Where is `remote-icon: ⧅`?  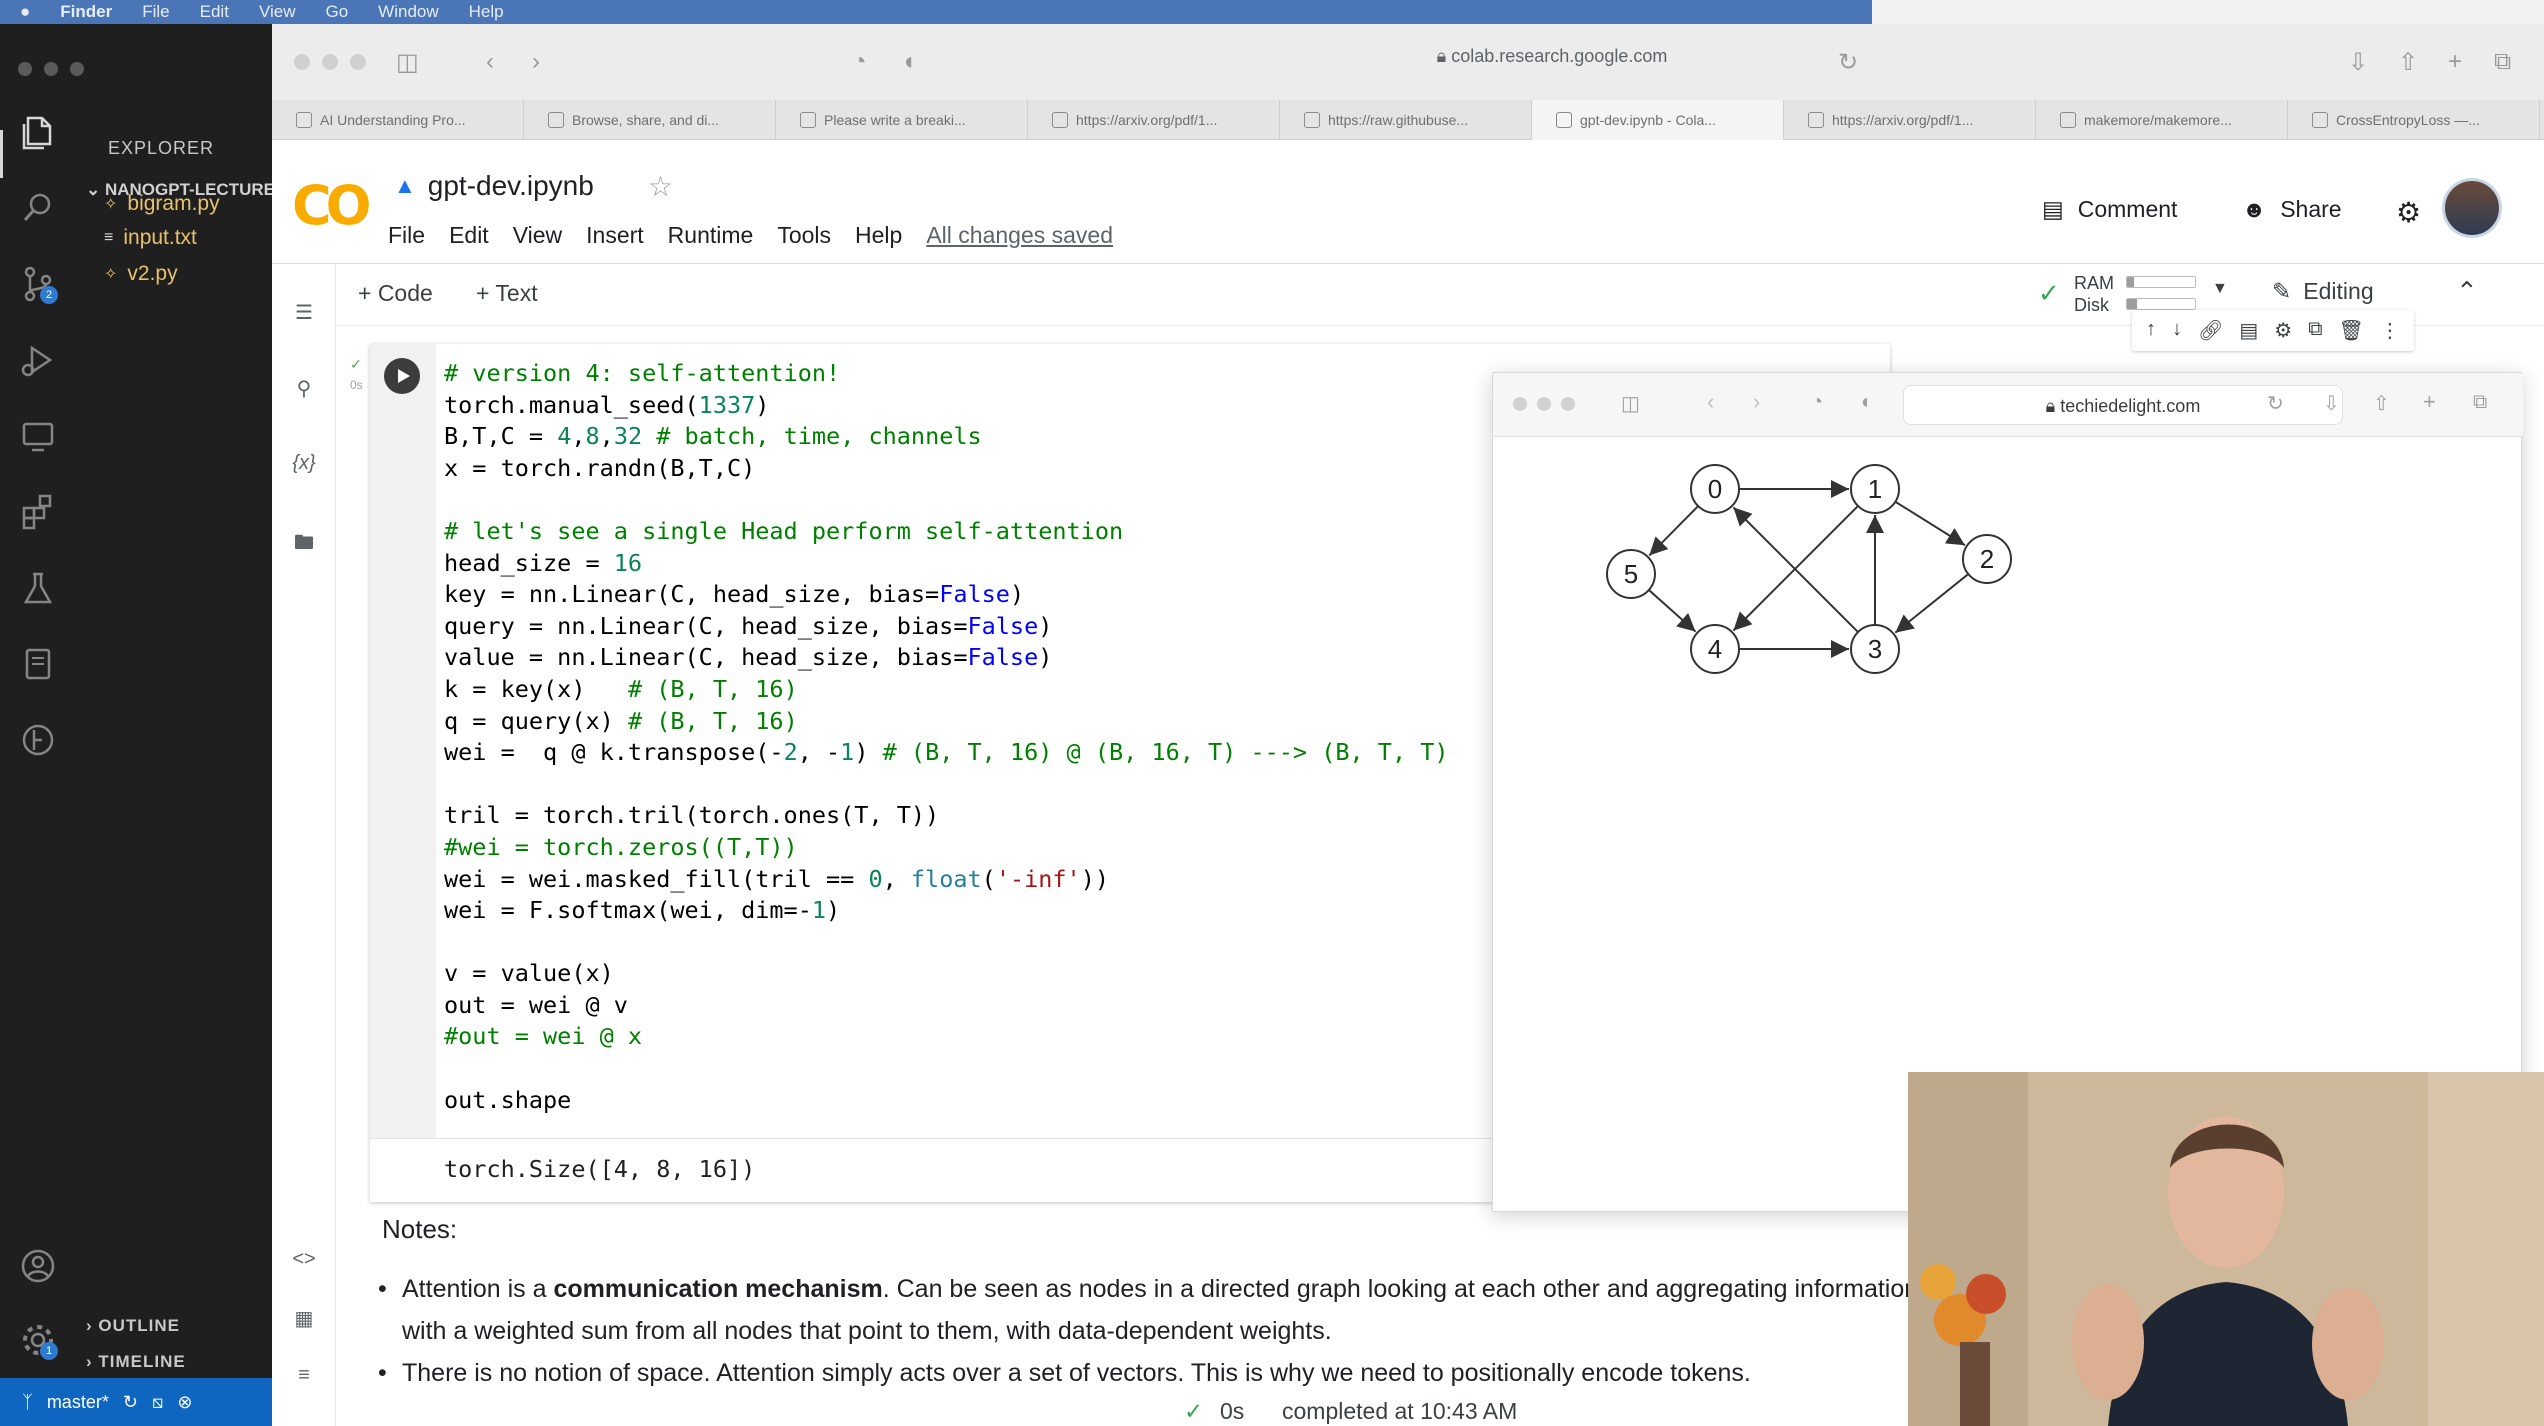
remote-icon: ⧅ is located at coordinates (157, 1402).